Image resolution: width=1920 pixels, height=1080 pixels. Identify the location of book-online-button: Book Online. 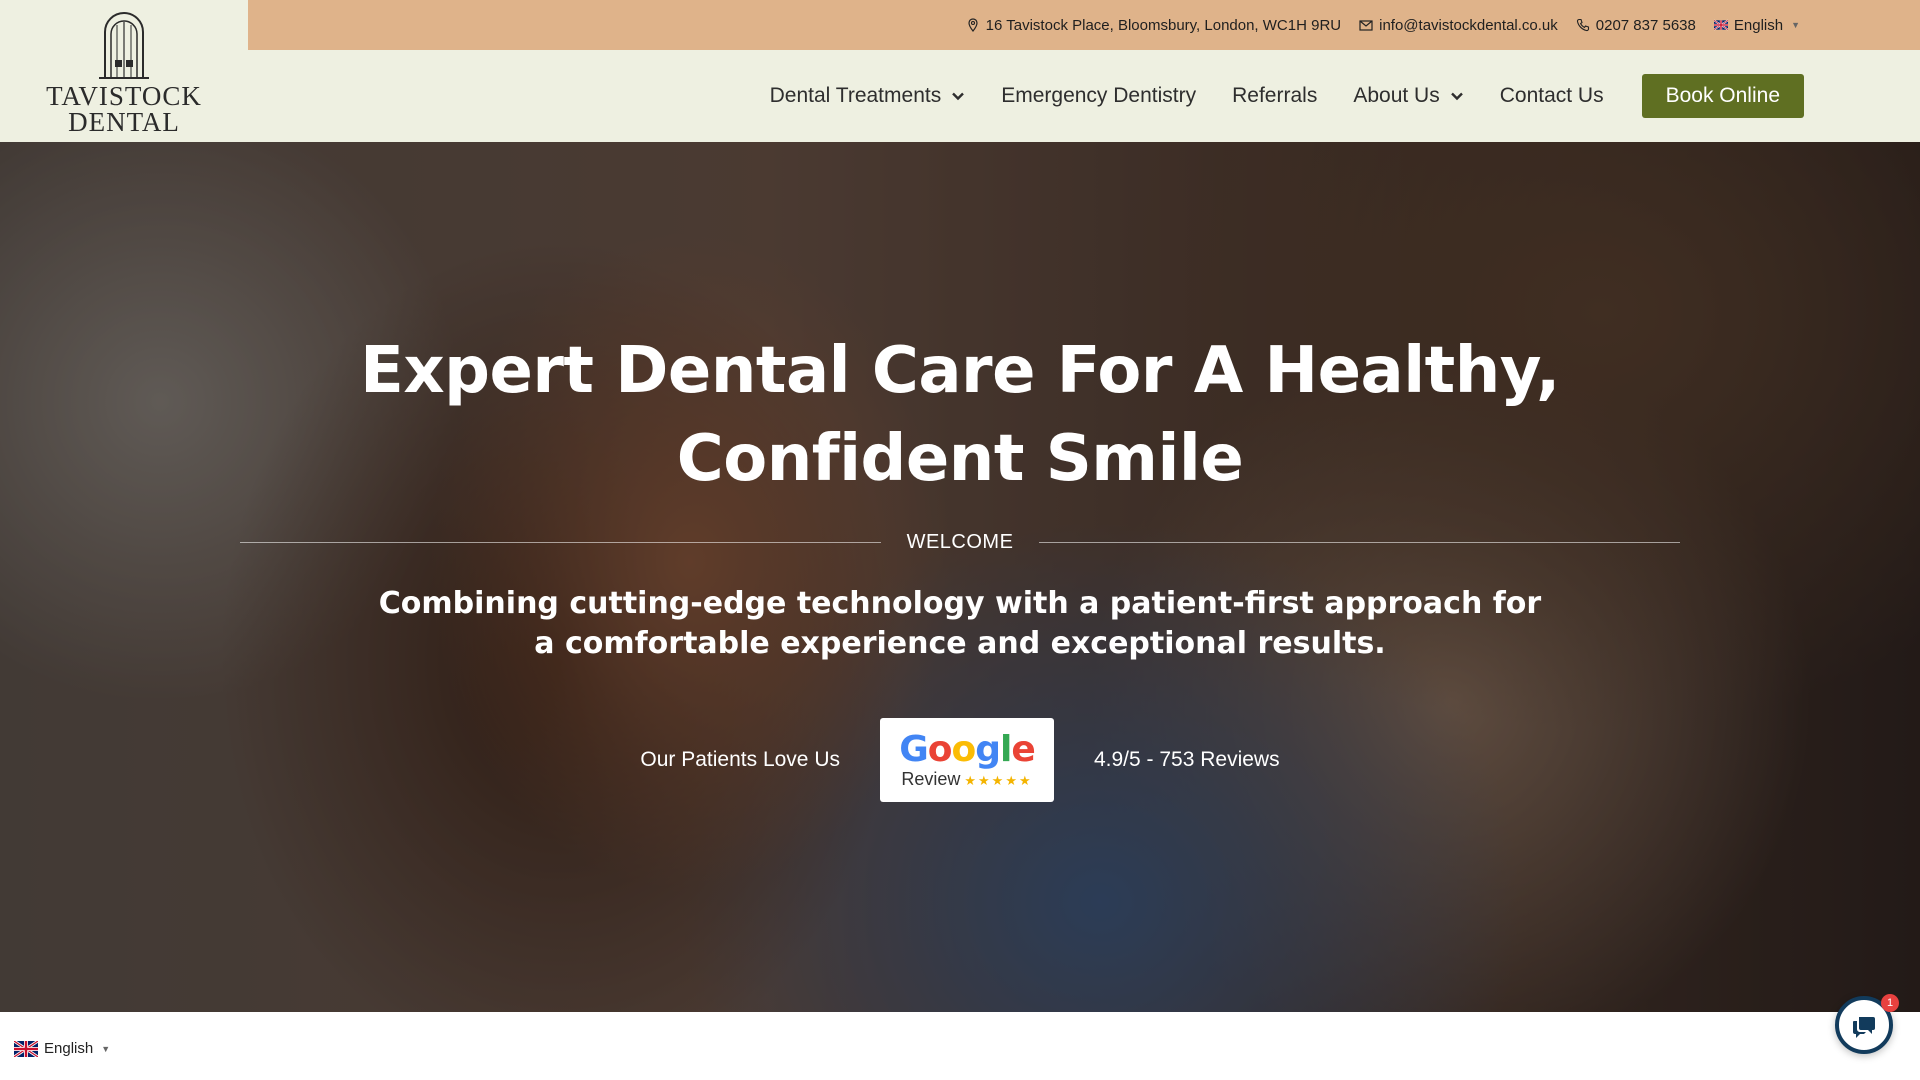
(1722, 96).